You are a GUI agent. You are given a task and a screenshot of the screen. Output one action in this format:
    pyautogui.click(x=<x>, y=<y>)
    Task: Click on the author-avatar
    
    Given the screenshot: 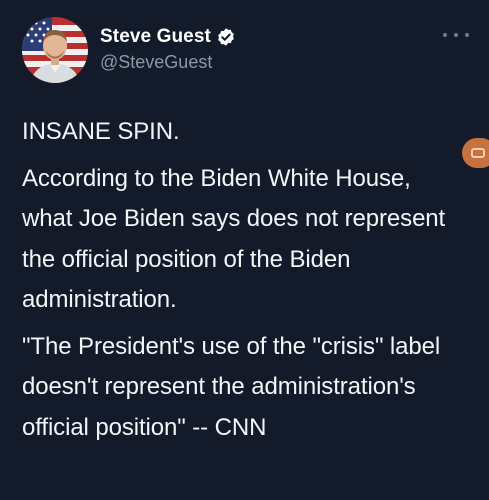 What is the action you would take?
    pyautogui.click(x=55, y=50)
    